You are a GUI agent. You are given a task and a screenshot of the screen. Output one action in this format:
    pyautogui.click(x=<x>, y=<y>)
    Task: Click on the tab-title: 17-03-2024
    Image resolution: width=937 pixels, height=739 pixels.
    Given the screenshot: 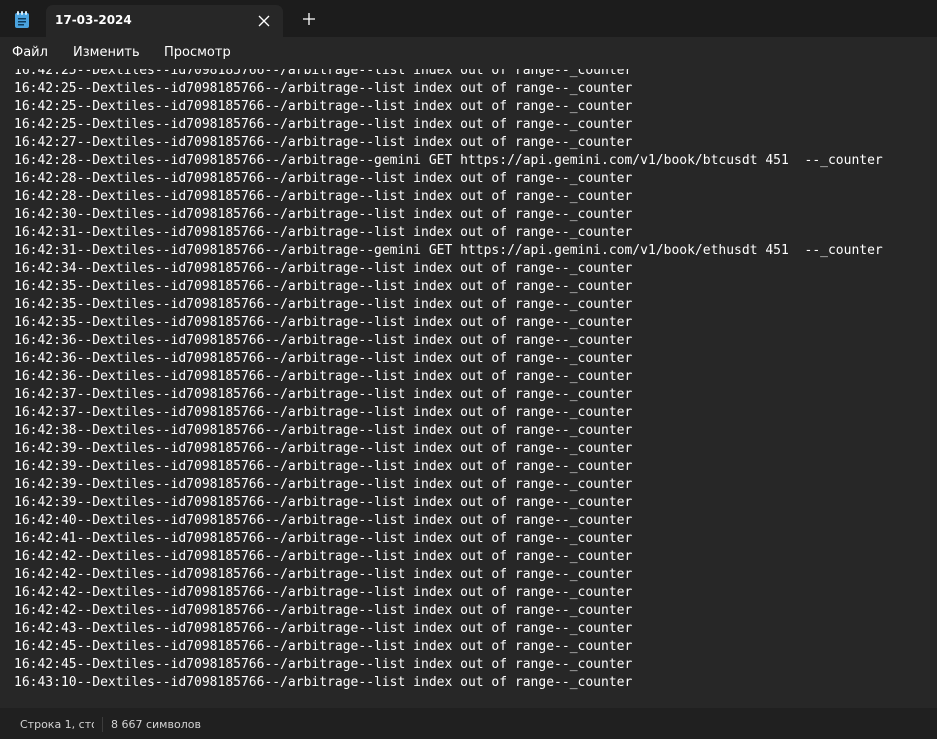 What is the action you would take?
    pyautogui.click(x=93, y=20)
    